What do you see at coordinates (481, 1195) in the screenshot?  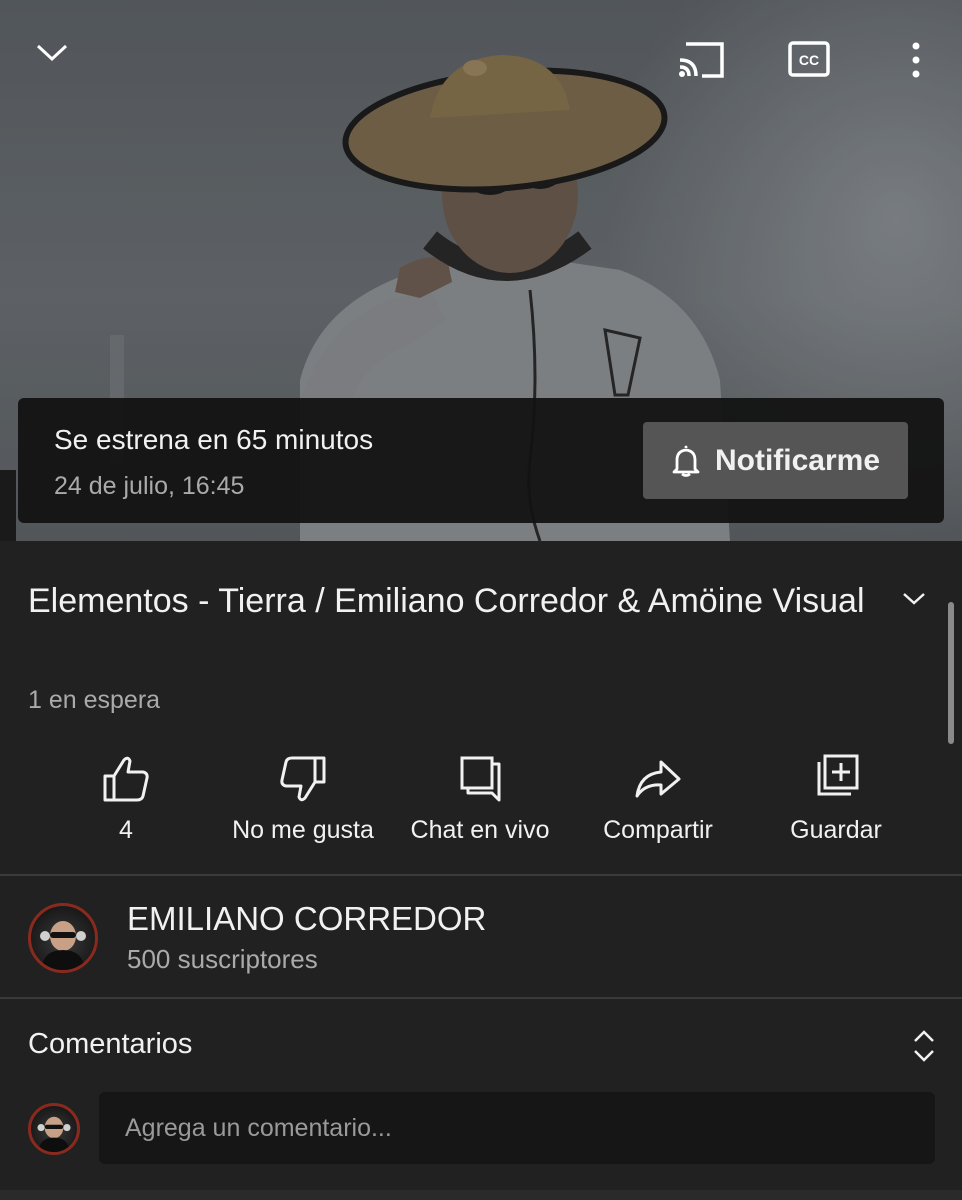 I see `bottom-edge` at bounding box center [481, 1195].